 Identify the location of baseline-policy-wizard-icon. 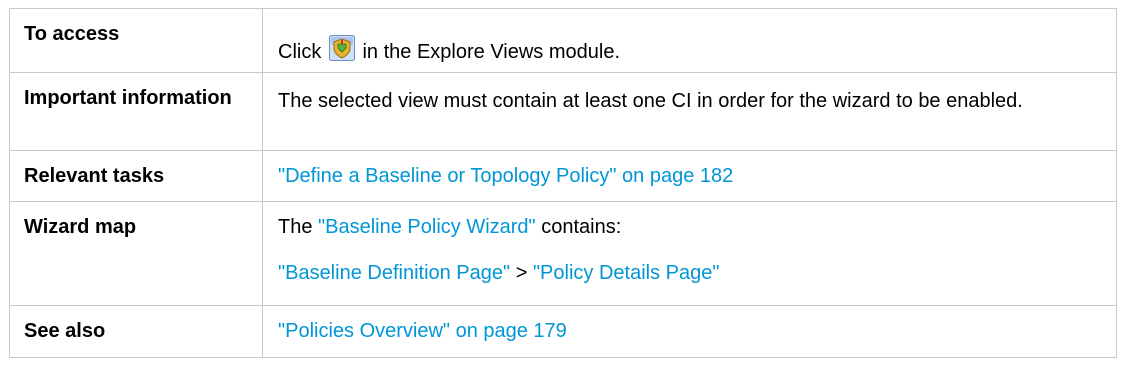
(341, 48).